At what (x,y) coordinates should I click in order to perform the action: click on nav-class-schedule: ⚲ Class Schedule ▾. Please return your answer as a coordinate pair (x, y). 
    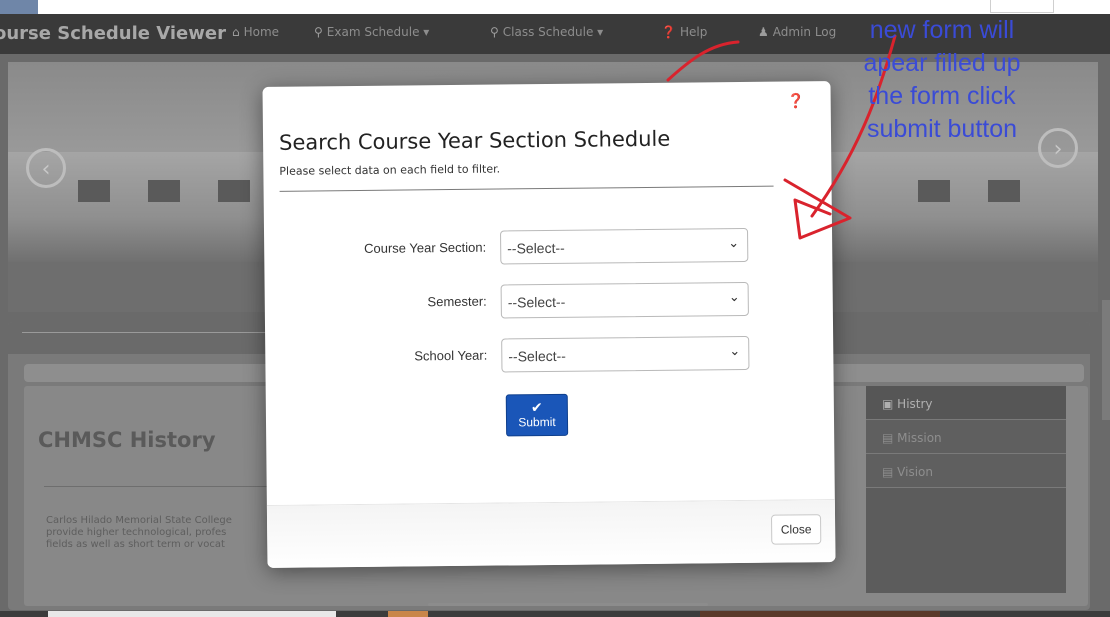
    Looking at the image, I should click on (546, 32).